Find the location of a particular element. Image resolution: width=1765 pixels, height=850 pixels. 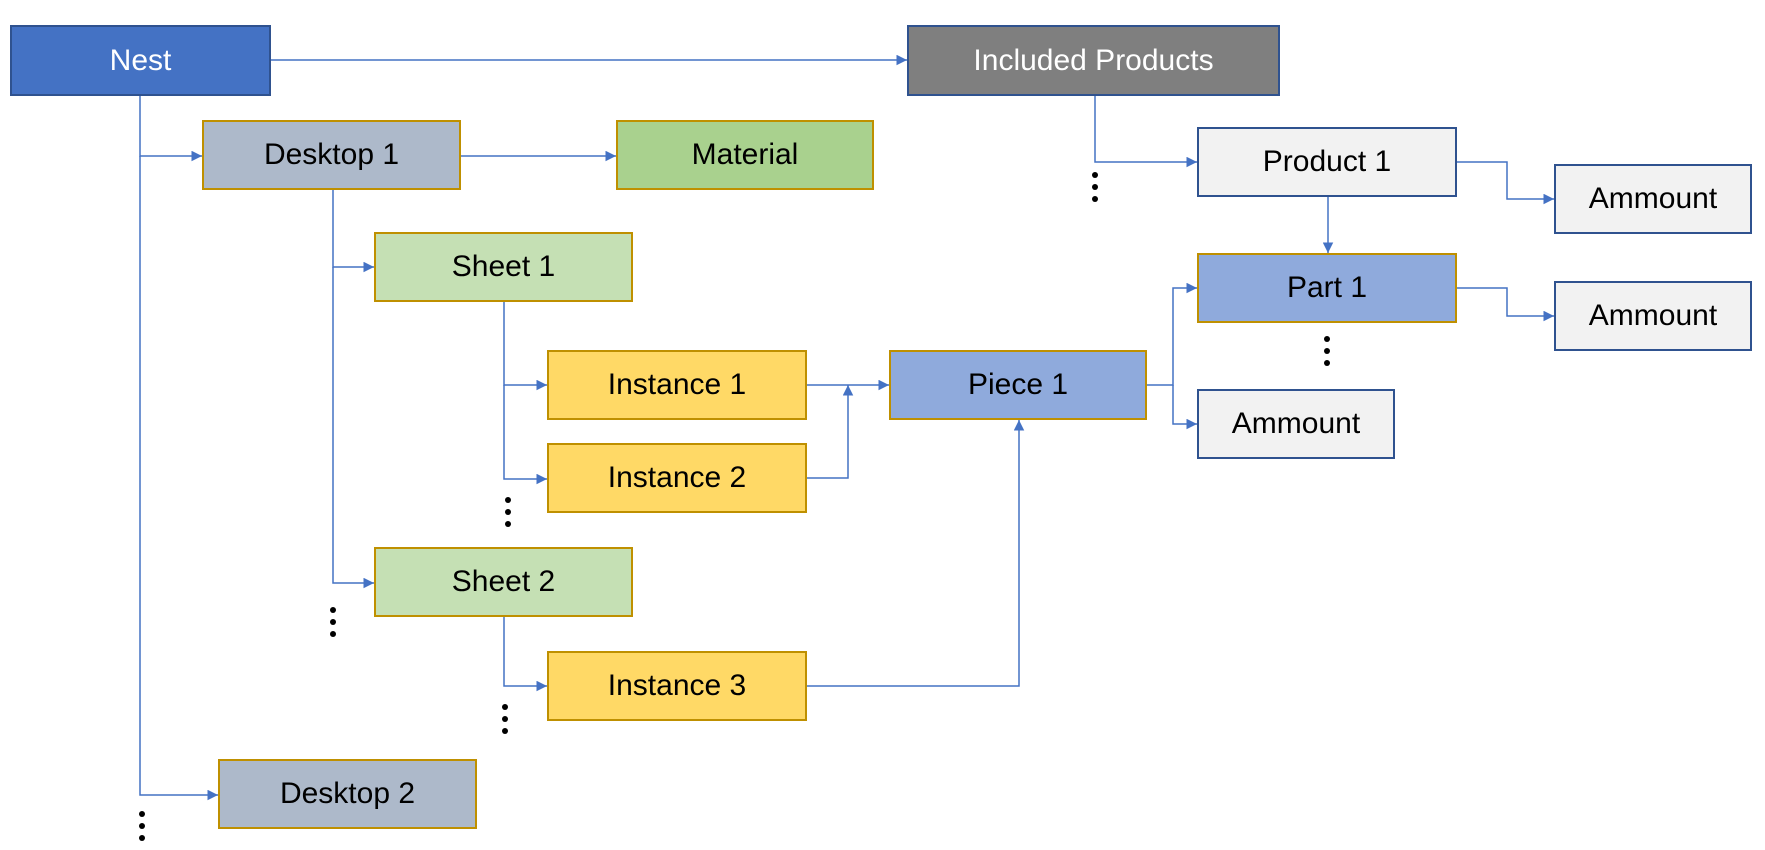

node-instance-3: Instance 3 is located at coordinates (677, 686).